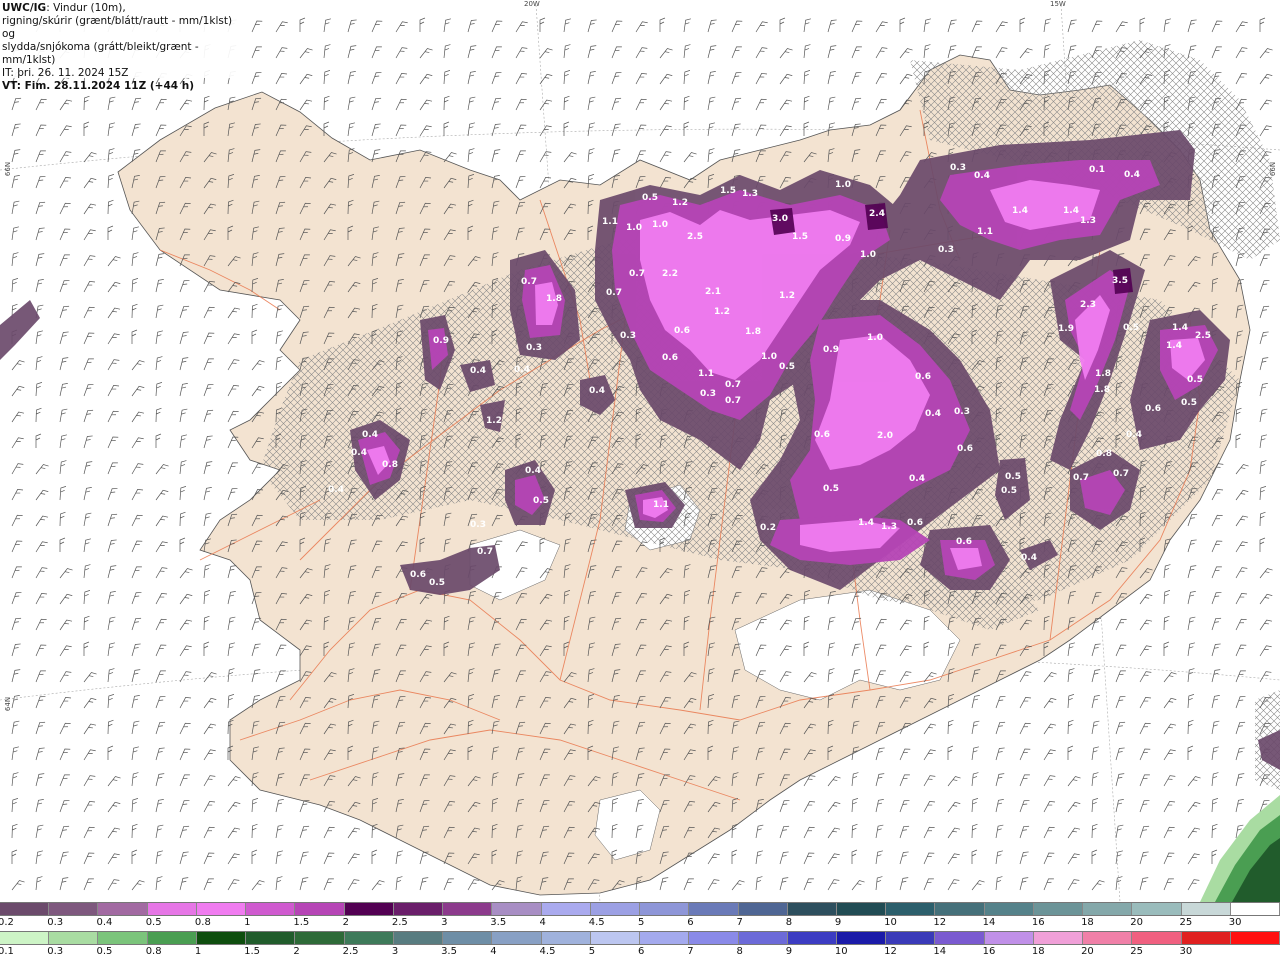  Describe the element at coordinates (690, 951) in the screenshot. I see `legend-label: 7` at that location.